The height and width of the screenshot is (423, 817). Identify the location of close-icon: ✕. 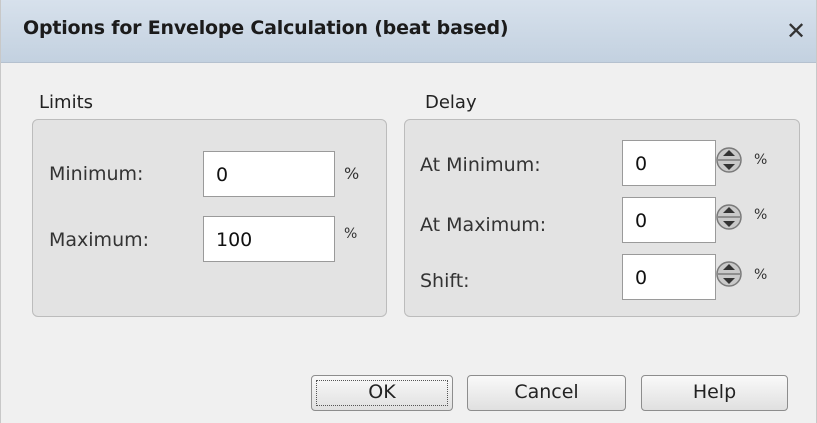
(796, 31).